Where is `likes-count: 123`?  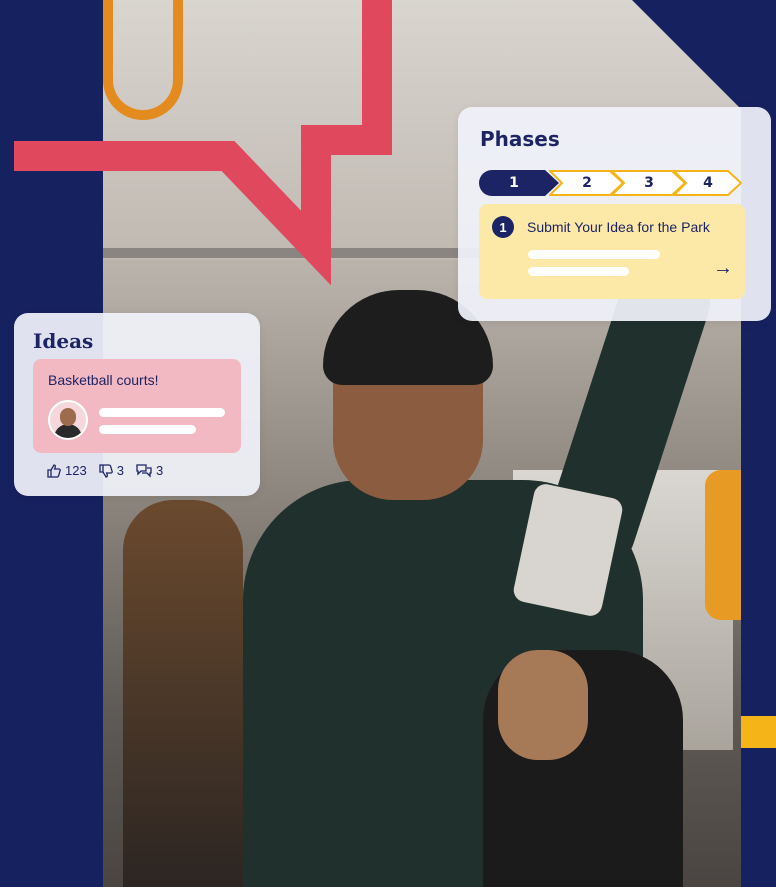 likes-count: 123 is located at coordinates (76, 470).